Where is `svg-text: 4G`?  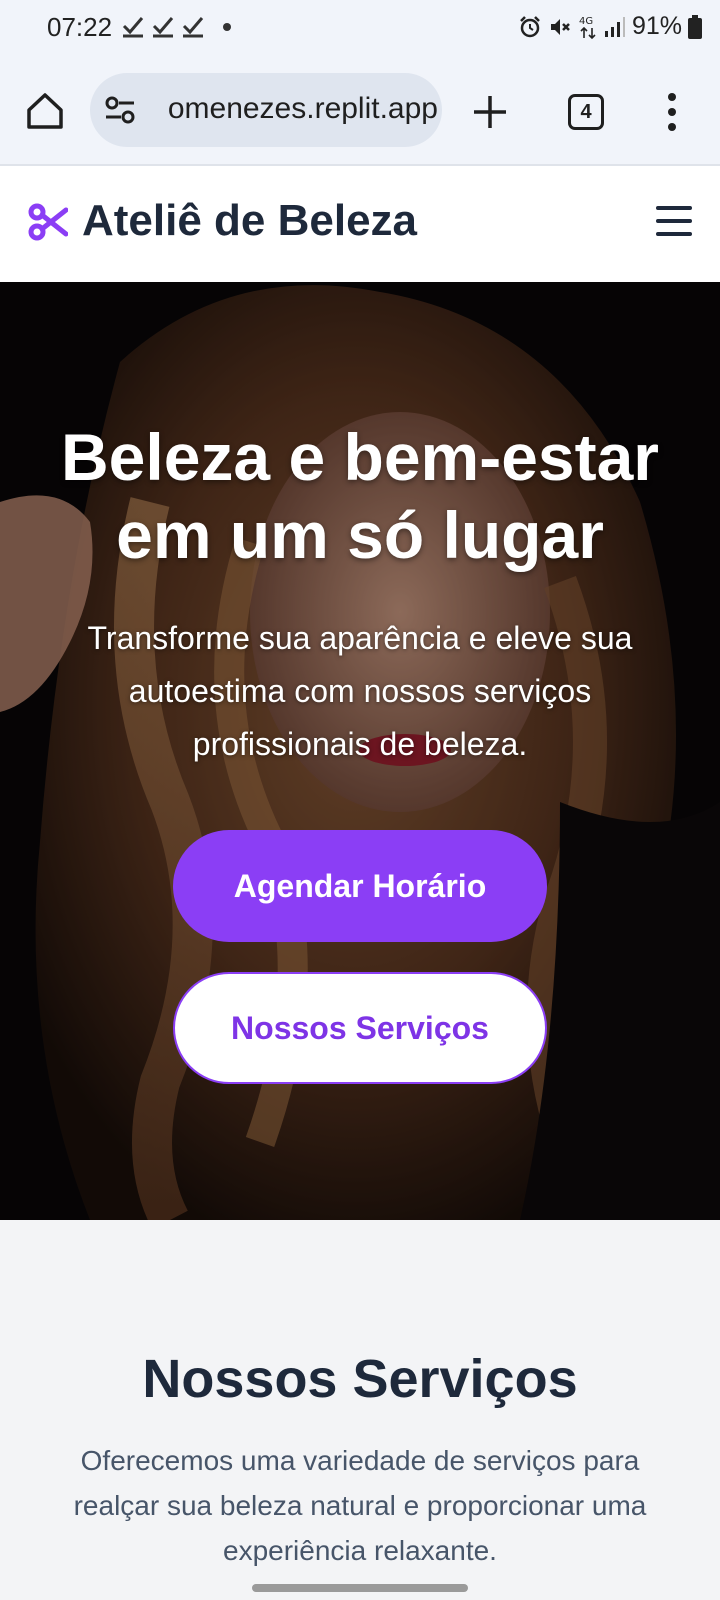
svg-text: 4G is located at coordinates (586, 21).